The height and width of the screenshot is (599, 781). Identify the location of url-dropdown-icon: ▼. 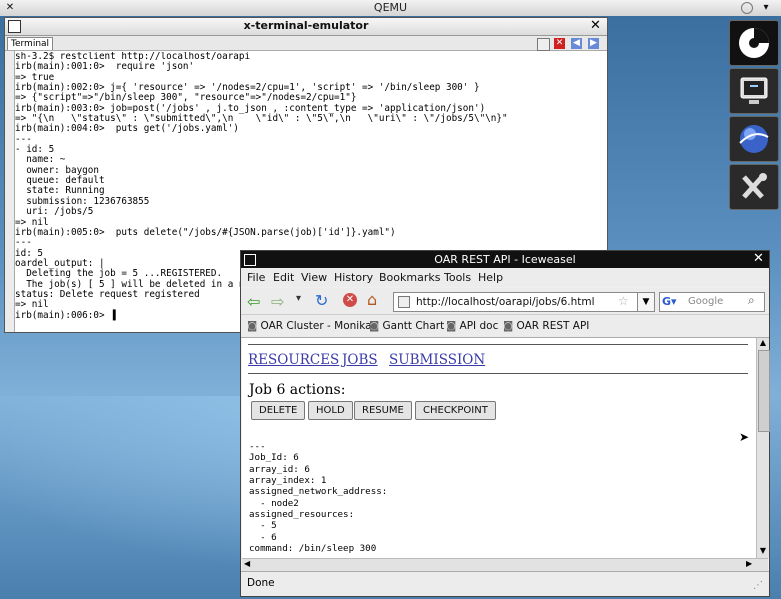
(646, 302).